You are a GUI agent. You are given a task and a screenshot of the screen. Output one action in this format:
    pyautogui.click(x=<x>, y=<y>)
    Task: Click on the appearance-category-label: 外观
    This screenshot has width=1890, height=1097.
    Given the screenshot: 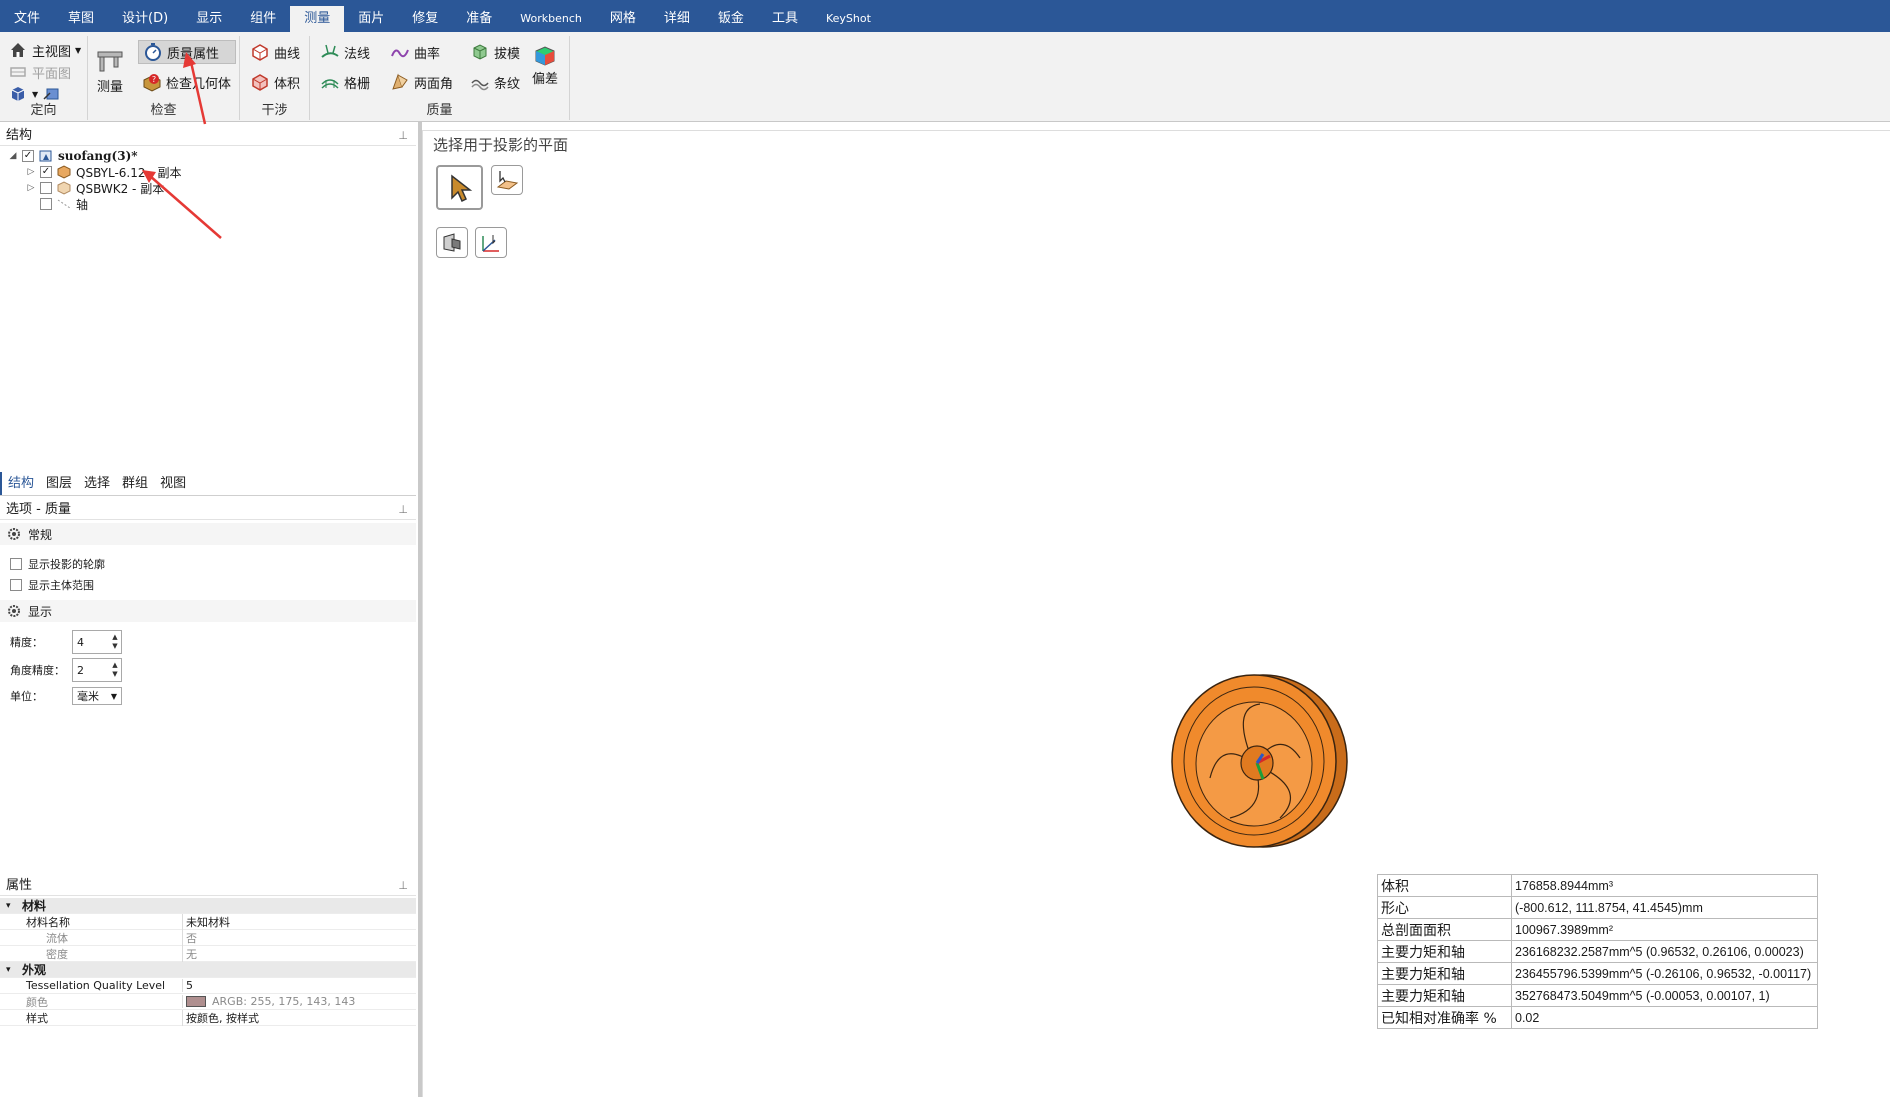 What is the action you would take?
    pyautogui.click(x=34, y=970)
    